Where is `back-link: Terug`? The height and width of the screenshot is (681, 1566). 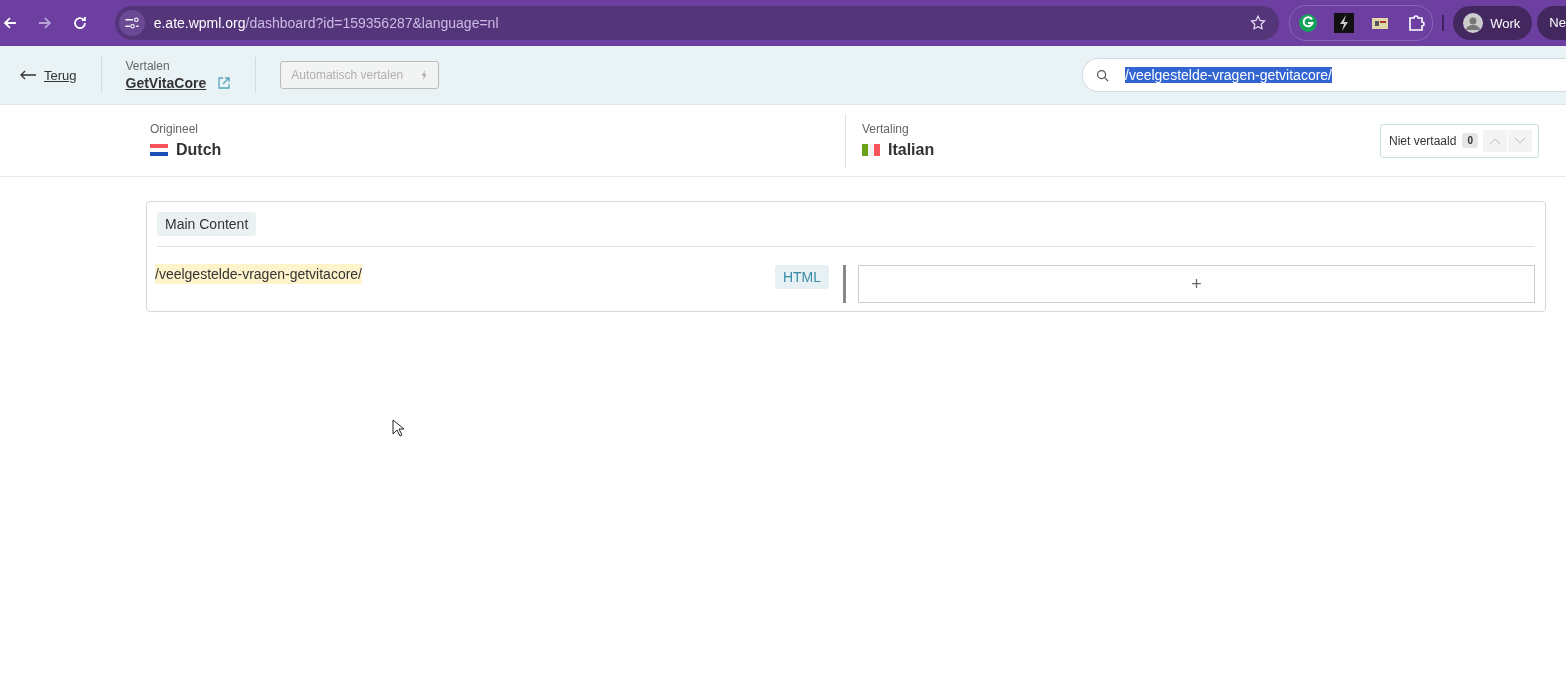
back-link: Terug is located at coordinates (60, 75).